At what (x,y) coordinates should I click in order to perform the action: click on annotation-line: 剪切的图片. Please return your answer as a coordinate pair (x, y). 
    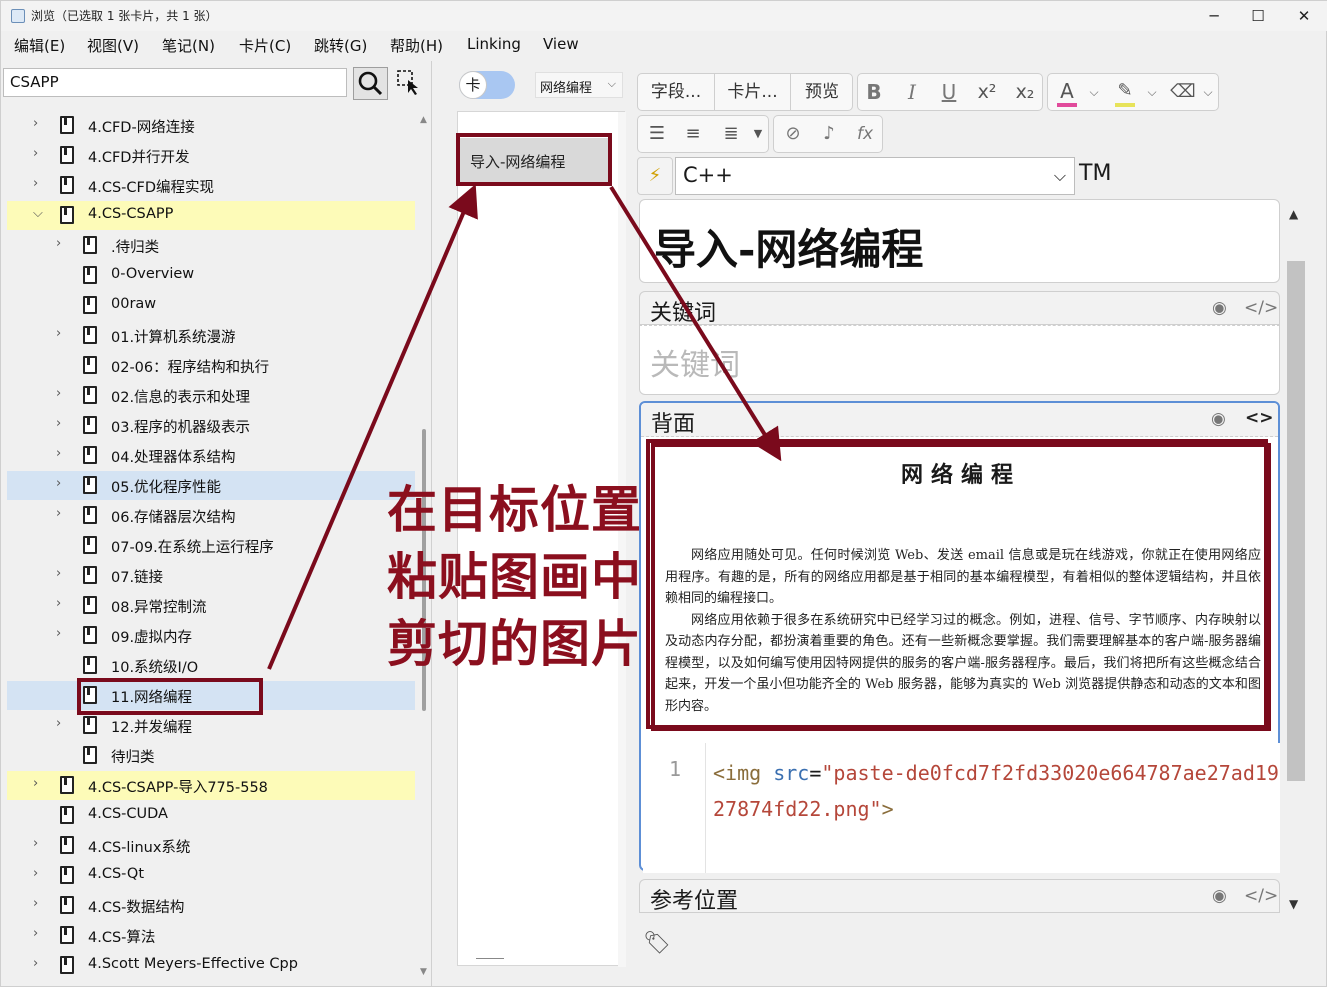
    Looking at the image, I should click on (514, 644).